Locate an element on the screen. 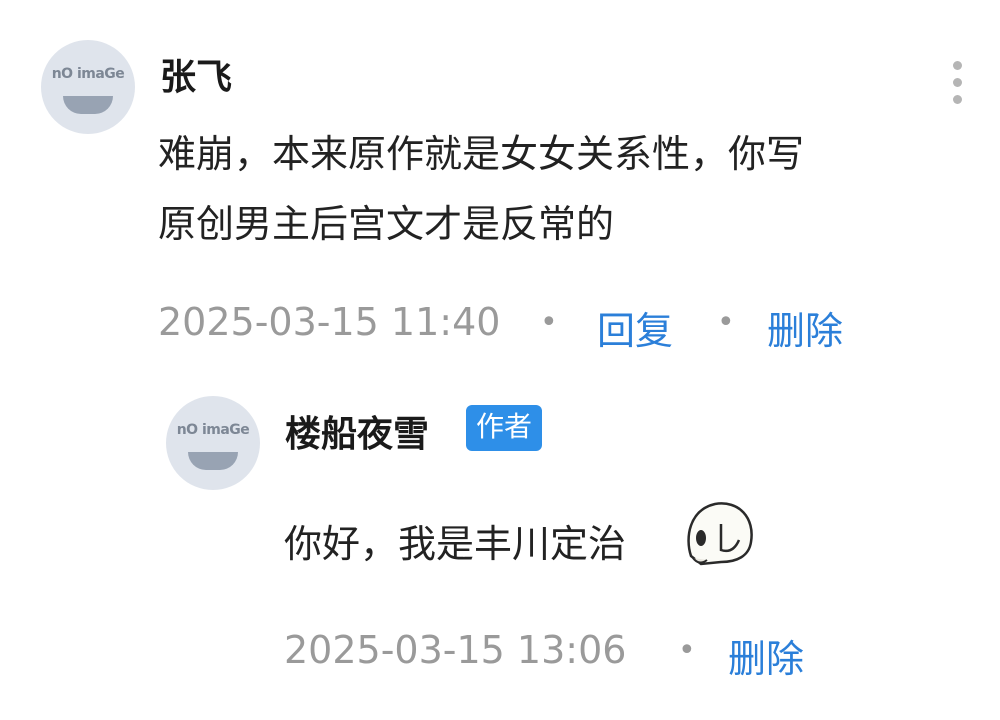 This screenshot has width=1000, height=720. reply-text: 你好，我是丰川定治 is located at coordinates (455, 544).